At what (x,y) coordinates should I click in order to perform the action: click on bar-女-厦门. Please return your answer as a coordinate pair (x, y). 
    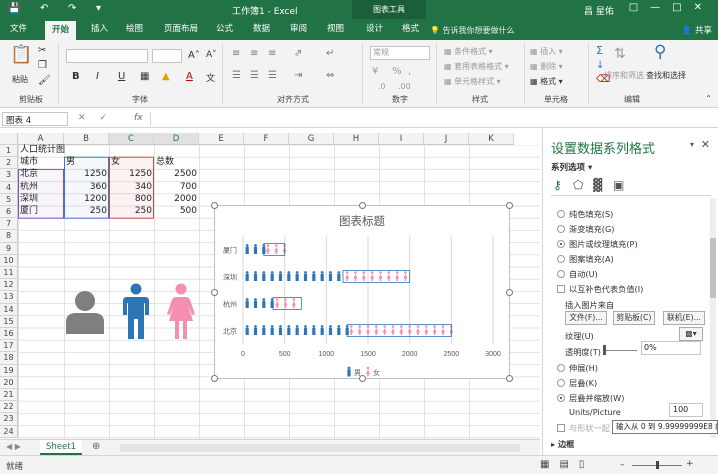
    Looking at the image, I should click on (275, 249).